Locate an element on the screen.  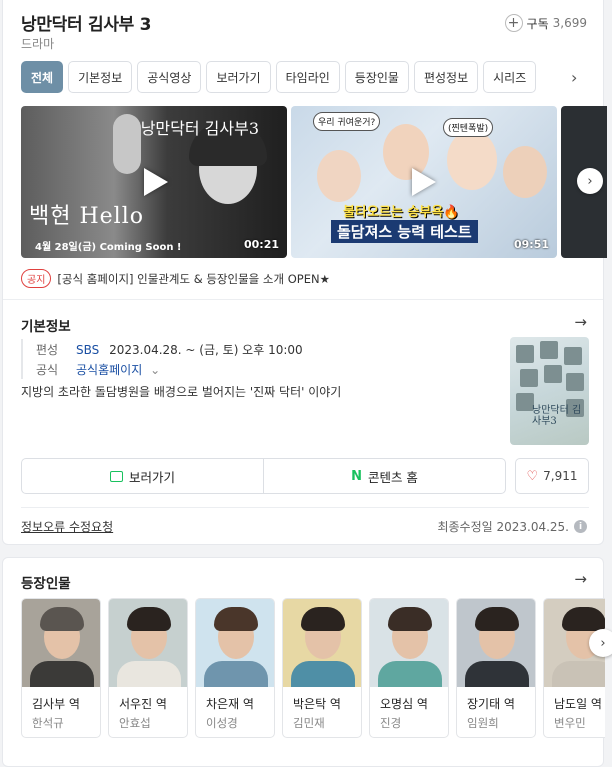
updated-date: 최종수정일 2023.04.25. i is located at coordinates (512, 526).